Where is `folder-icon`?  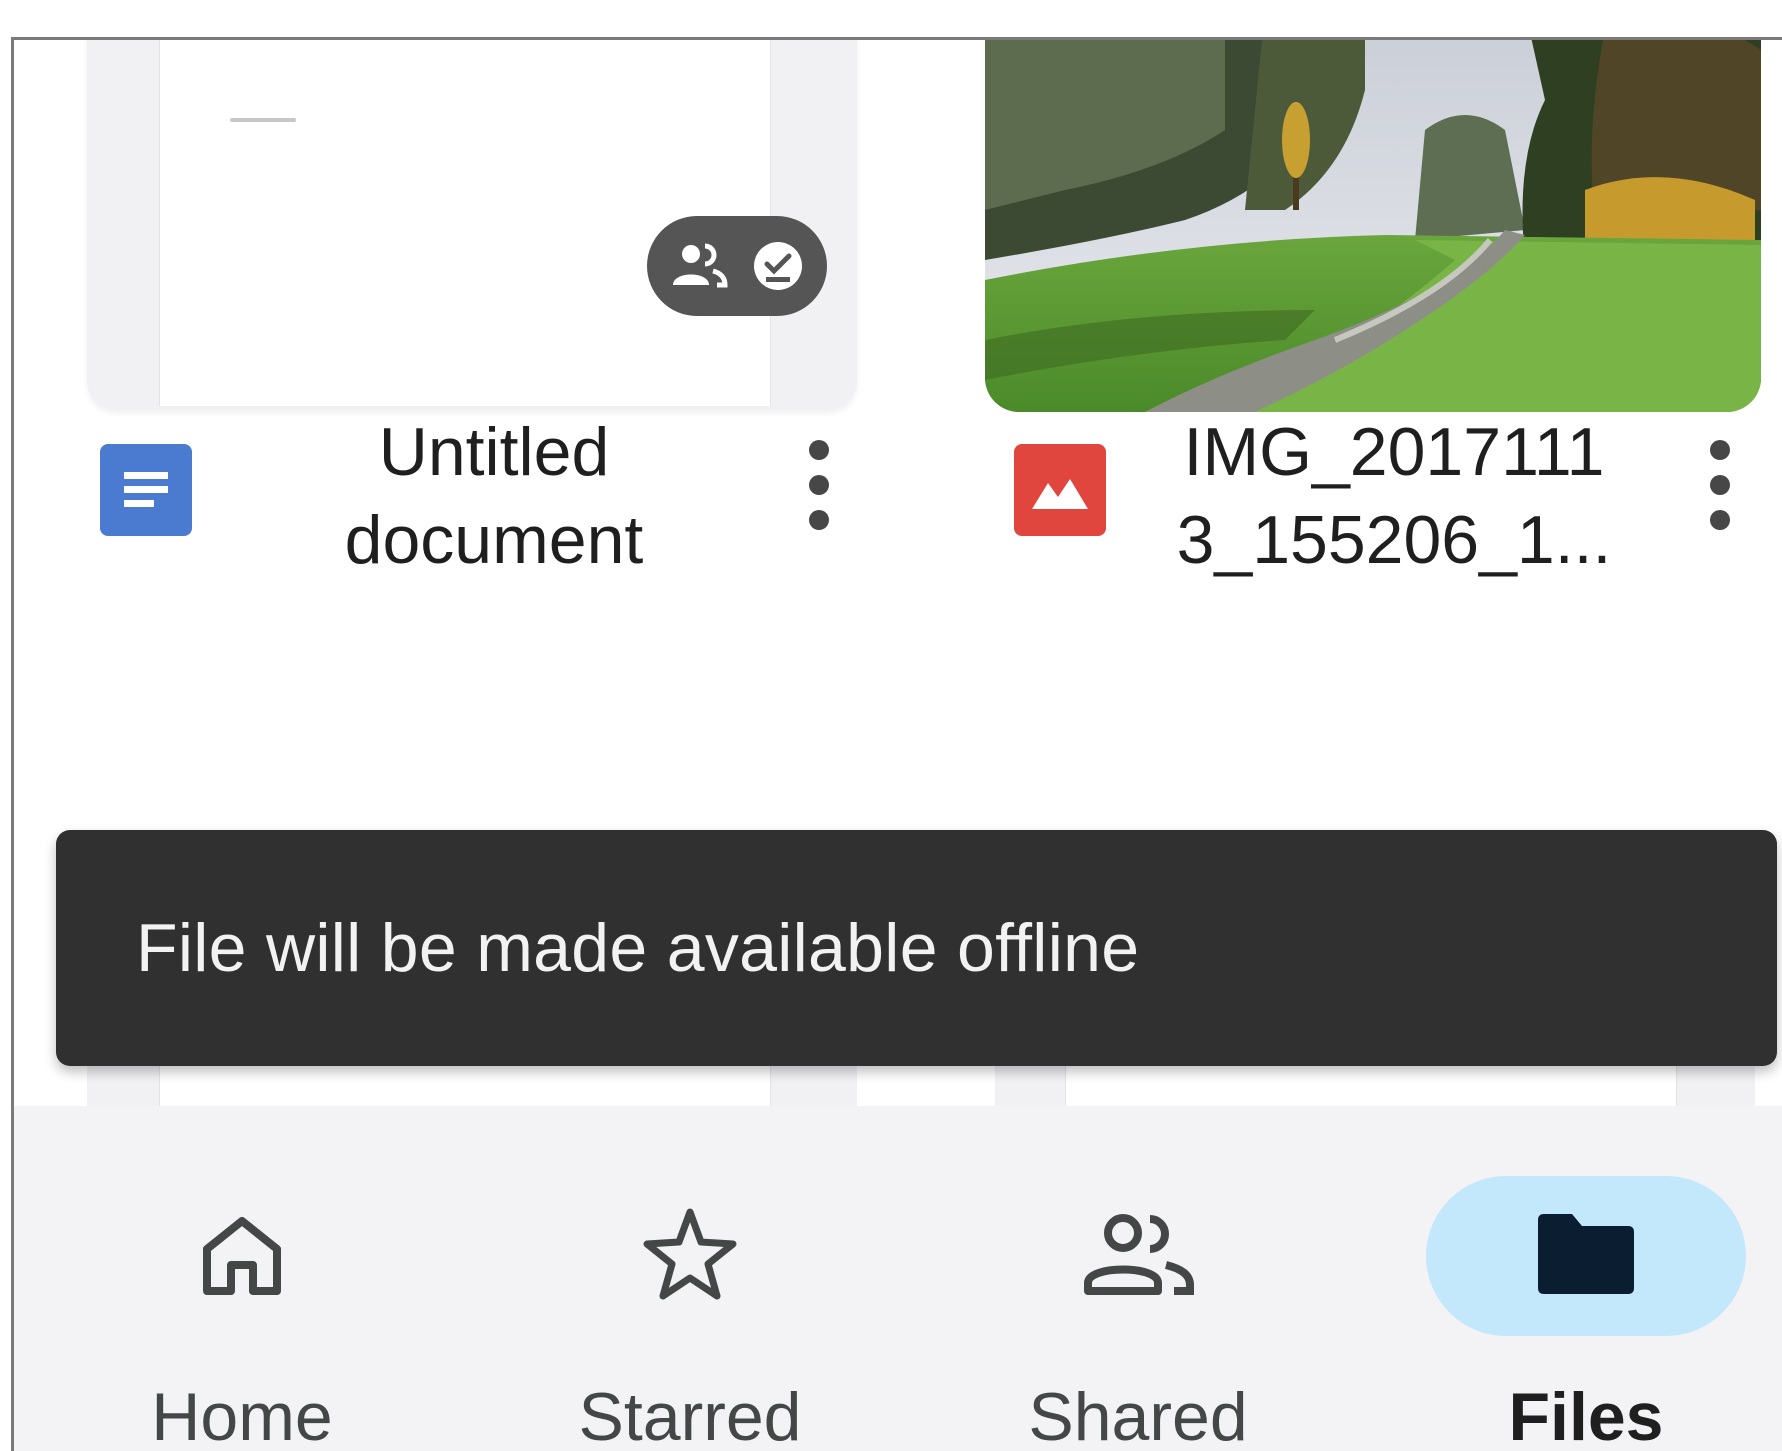 folder-icon is located at coordinates (1586, 1256).